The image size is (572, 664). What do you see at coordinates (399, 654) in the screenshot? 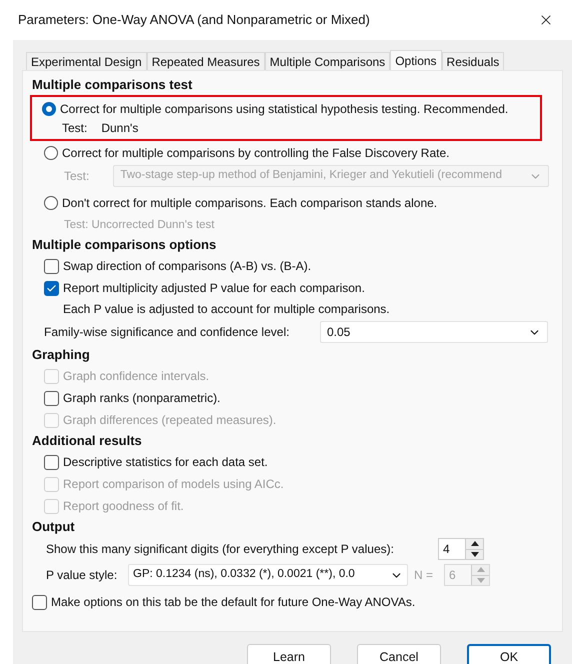
I see `dialog-button: Cancel` at bounding box center [399, 654].